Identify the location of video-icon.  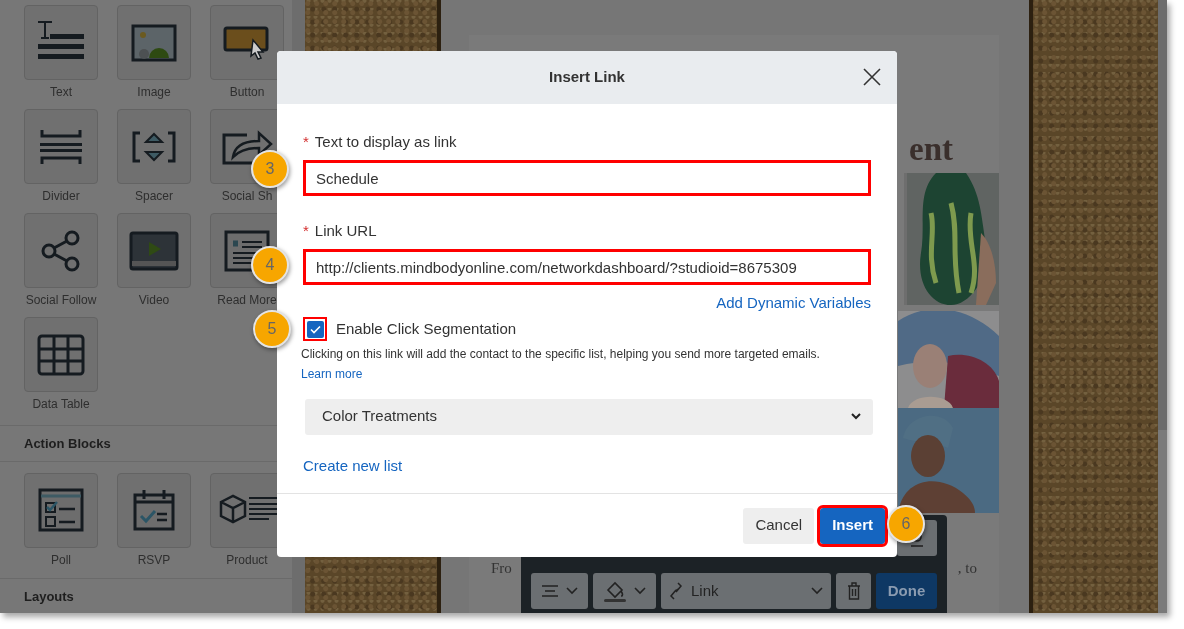
(154, 250).